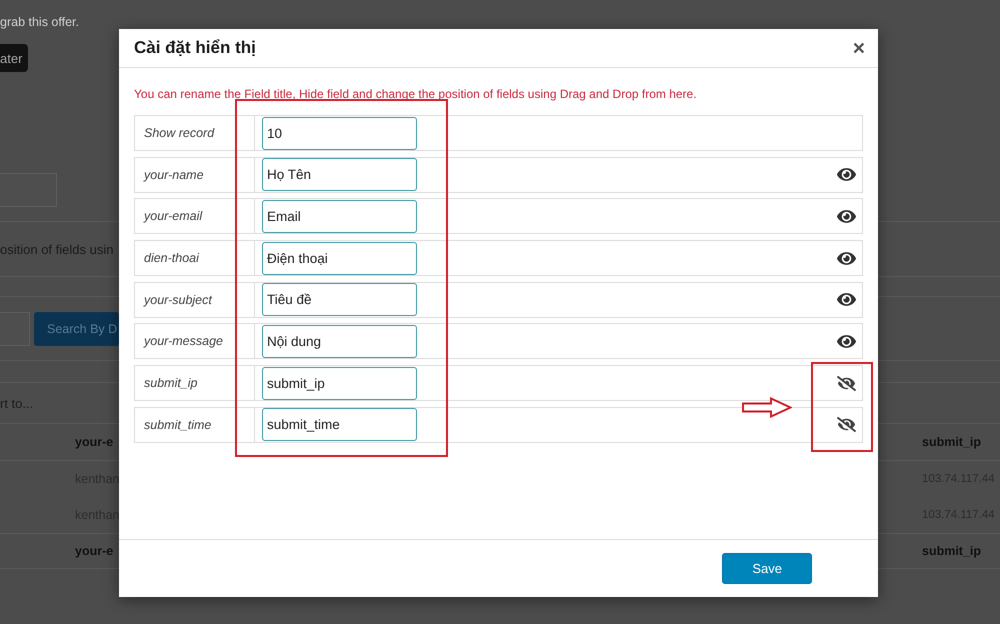 Image resolution: width=1000 pixels, height=624 pixels. I want to click on field-key-label: your-subject, so click(195, 299).